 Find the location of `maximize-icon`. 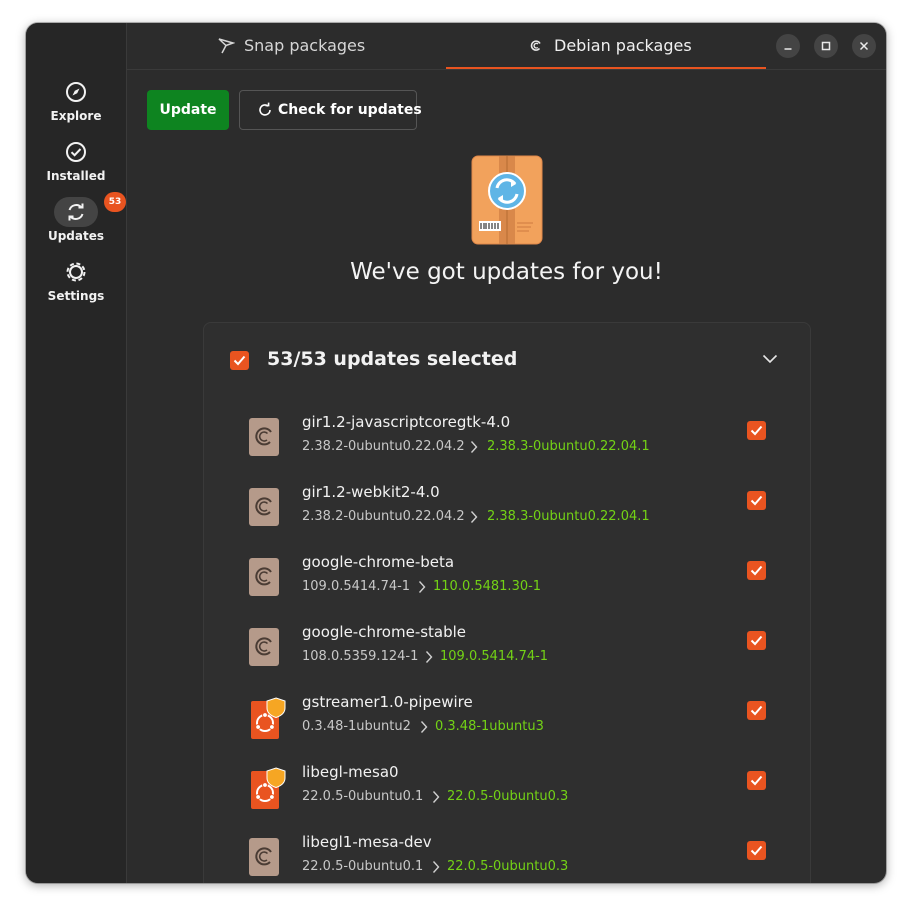

maximize-icon is located at coordinates (826, 46).